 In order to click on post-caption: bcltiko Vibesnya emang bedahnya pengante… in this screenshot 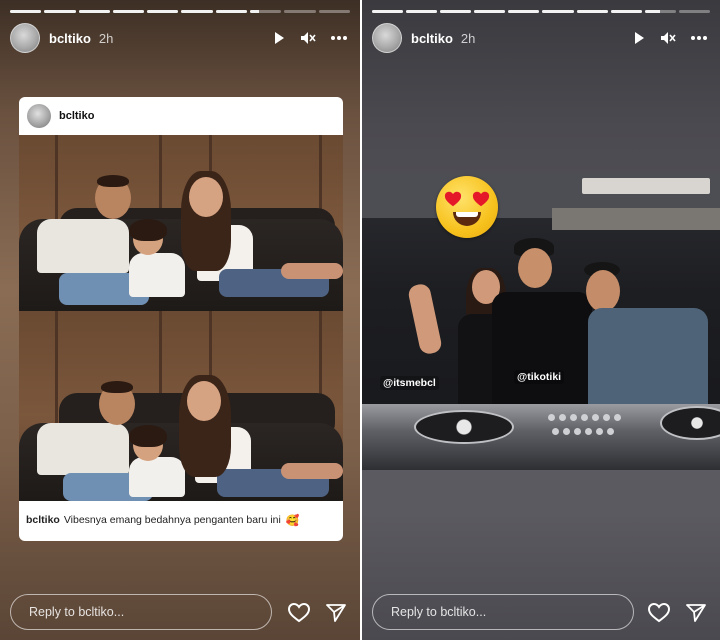, I will do `click(181, 520)`.